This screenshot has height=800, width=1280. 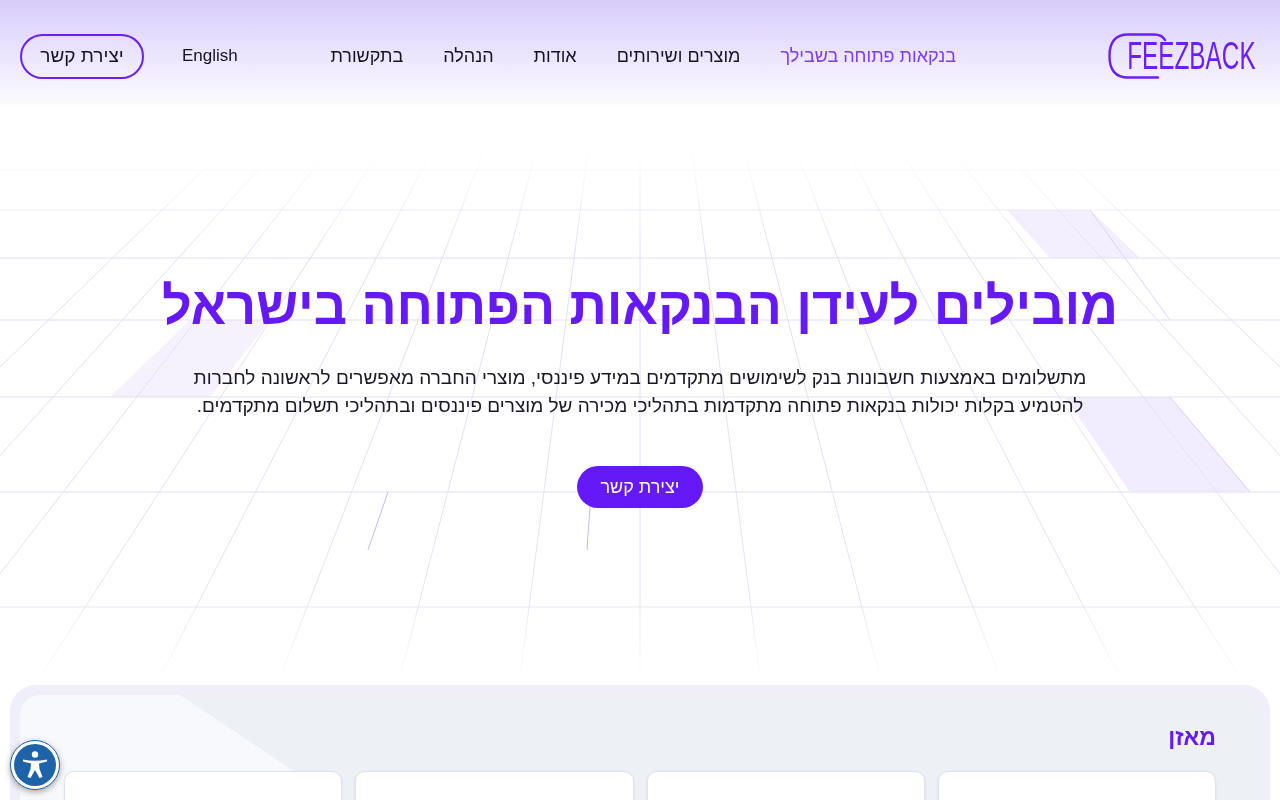 I want to click on brand-logo: FEEZBACK, so click(x=1182, y=56).